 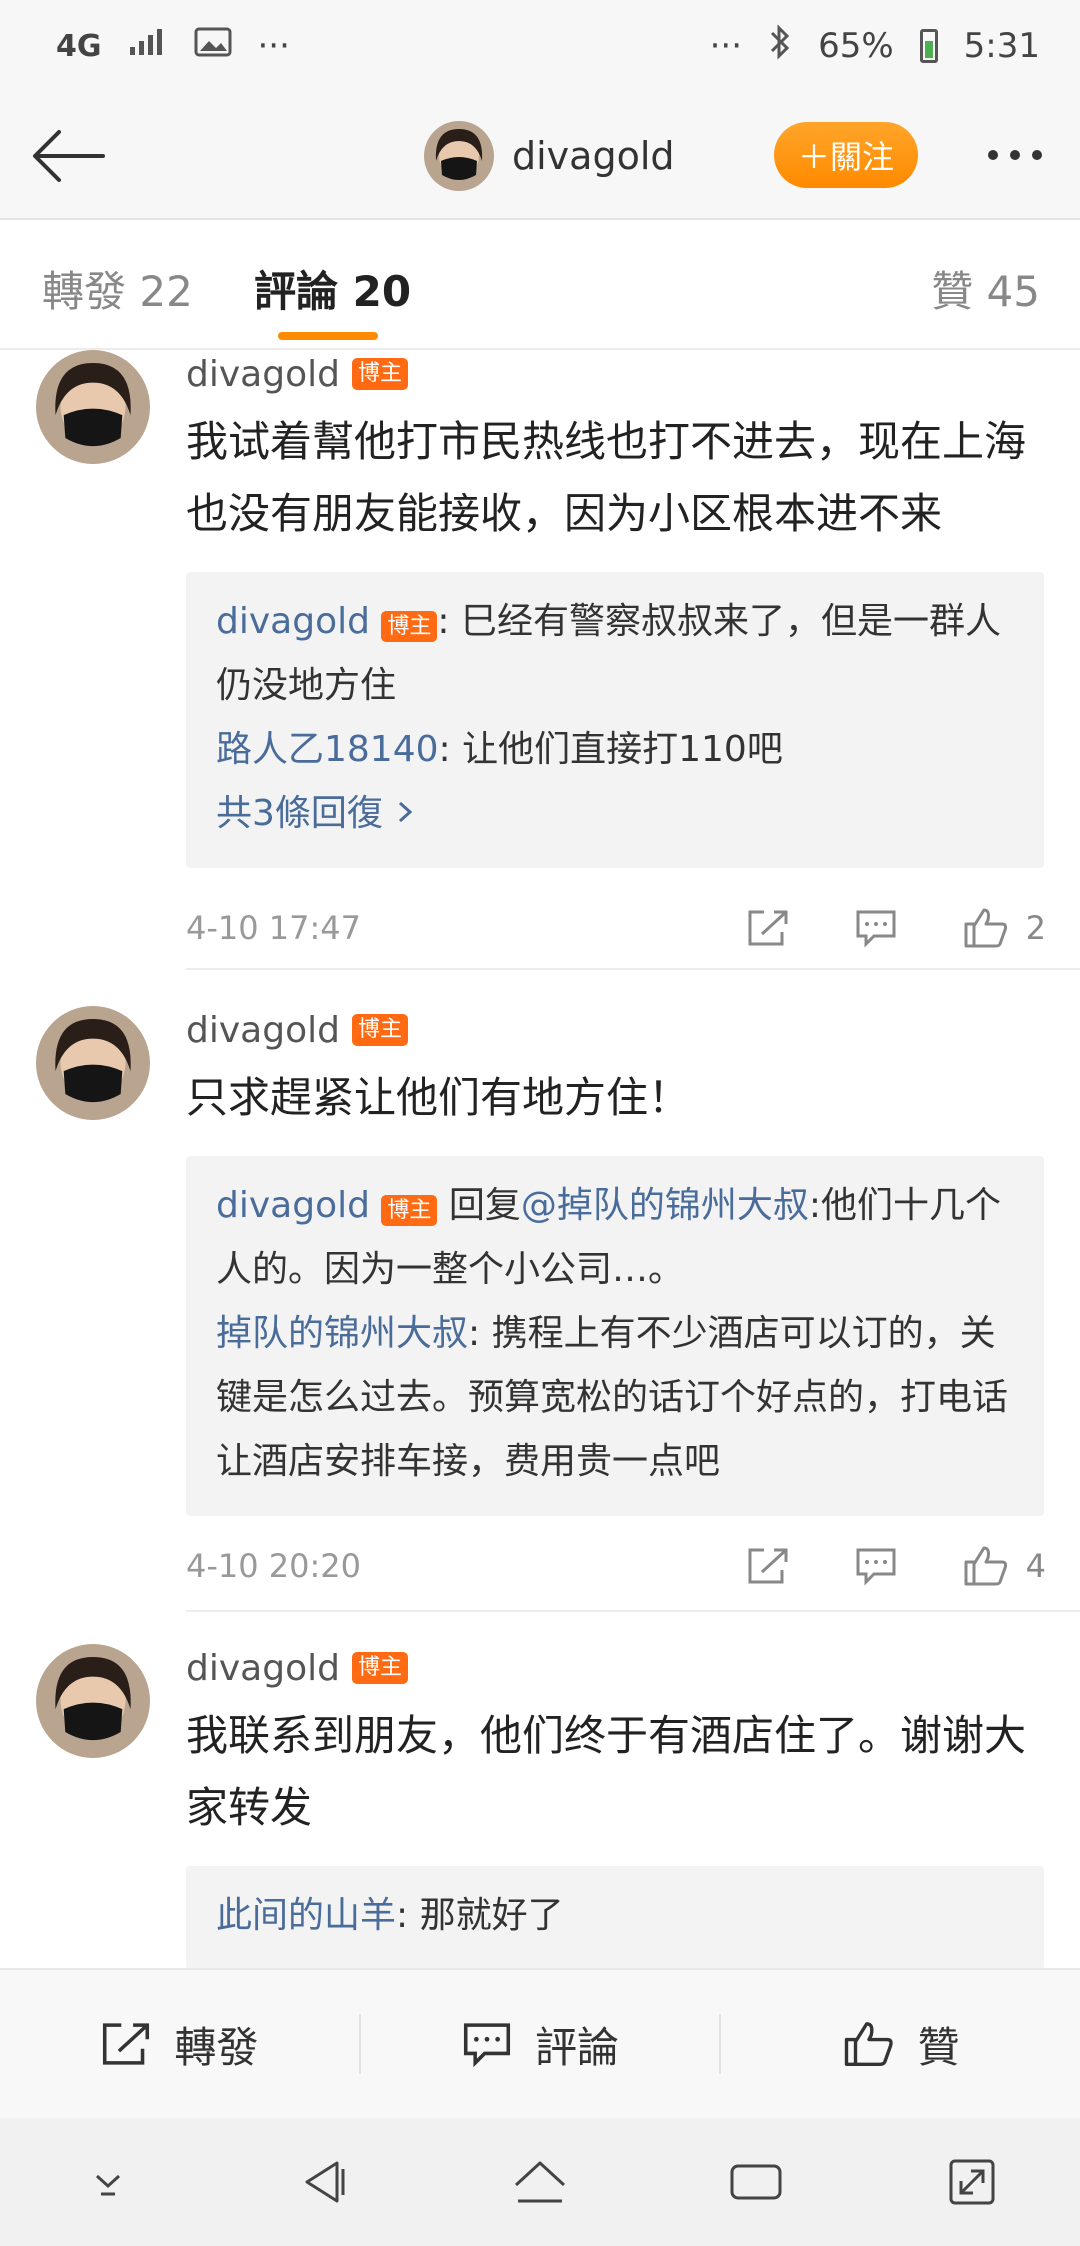 What do you see at coordinates (438, 1097) in the screenshot?
I see `comment-text: 只求趕紧让他们有地方住！` at bounding box center [438, 1097].